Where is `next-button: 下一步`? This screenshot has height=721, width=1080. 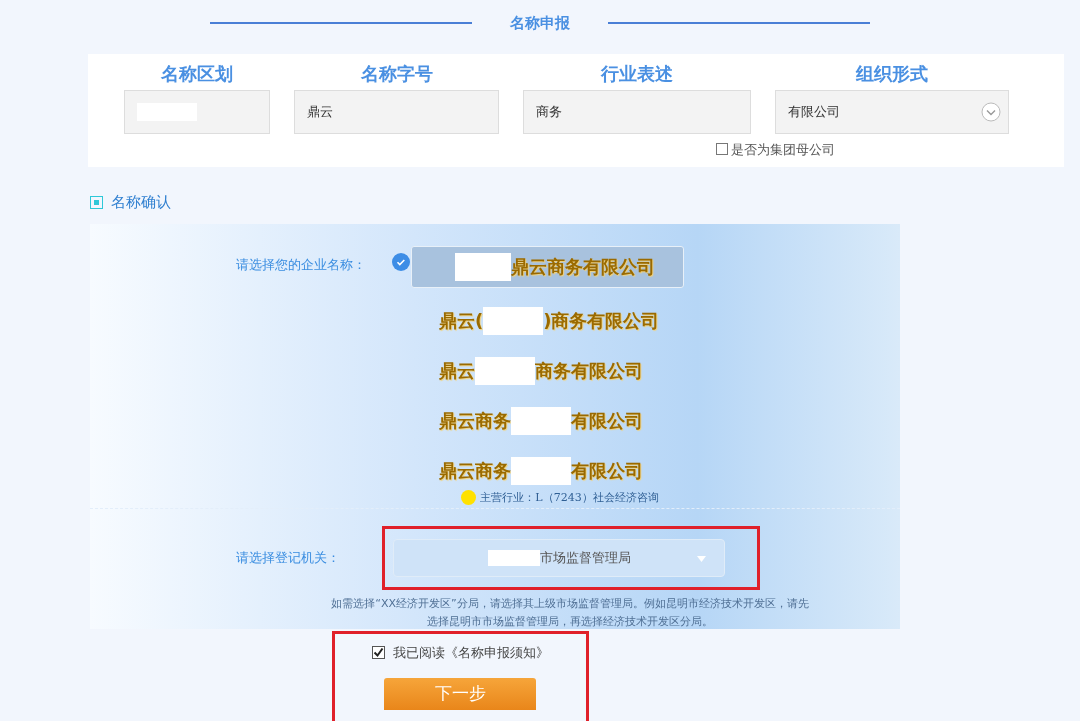 next-button: 下一步 is located at coordinates (460, 694).